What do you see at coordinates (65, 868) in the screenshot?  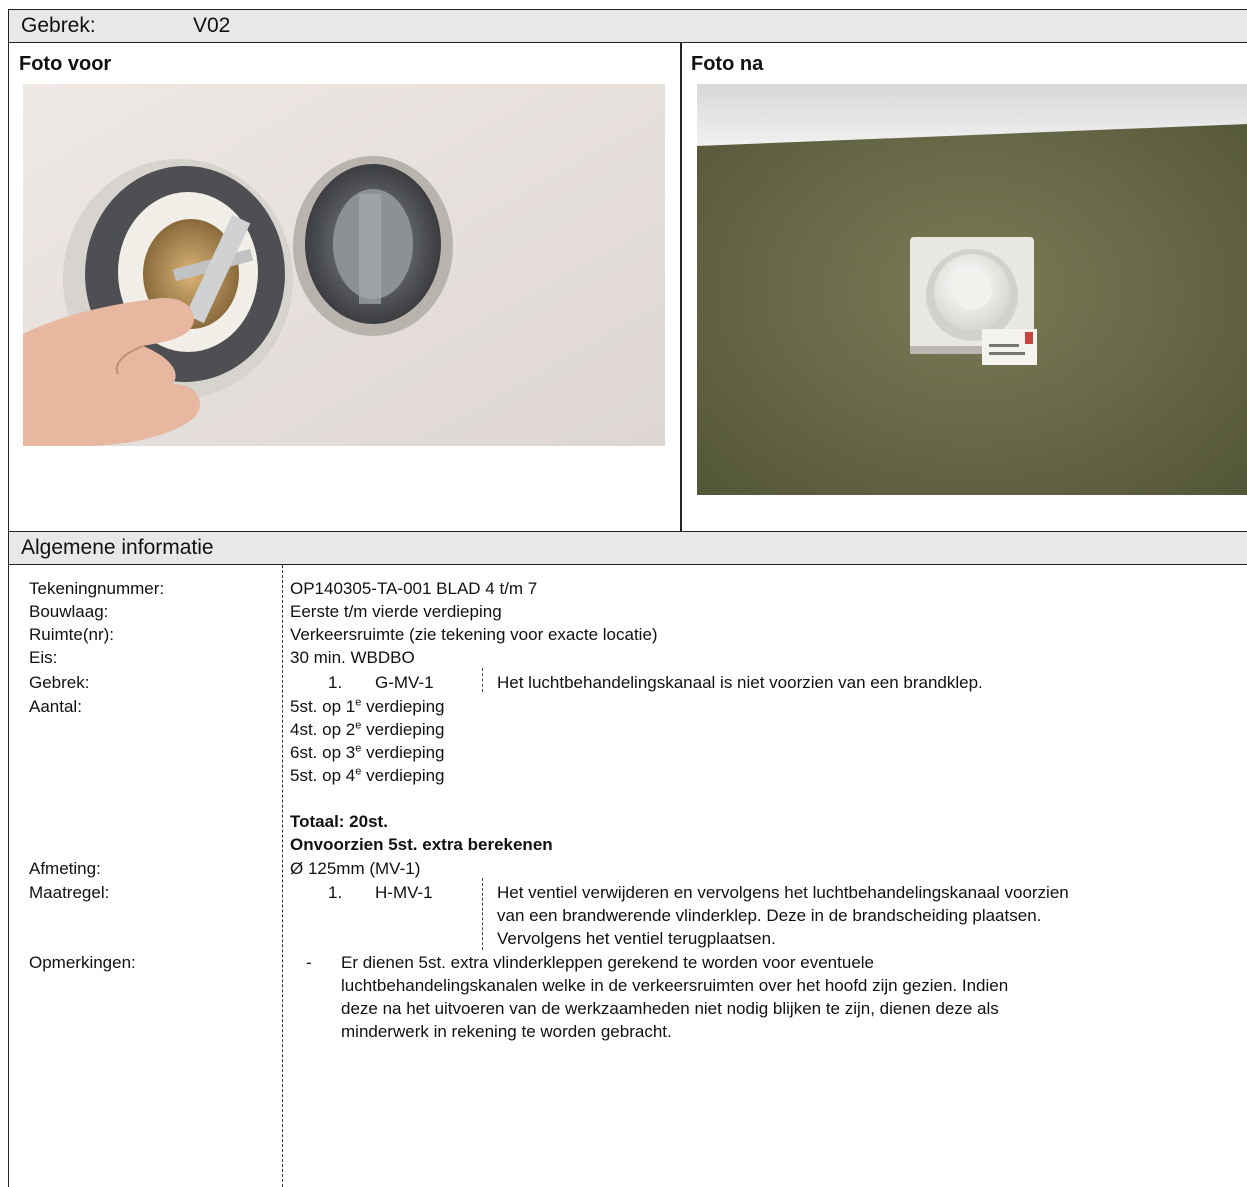 I see `label-afmeting: Afmeting:` at bounding box center [65, 868].